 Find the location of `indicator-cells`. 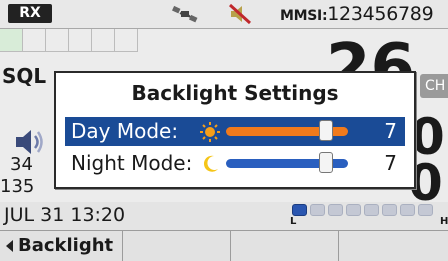

indicator-cells is located at coordinates (70, 41).